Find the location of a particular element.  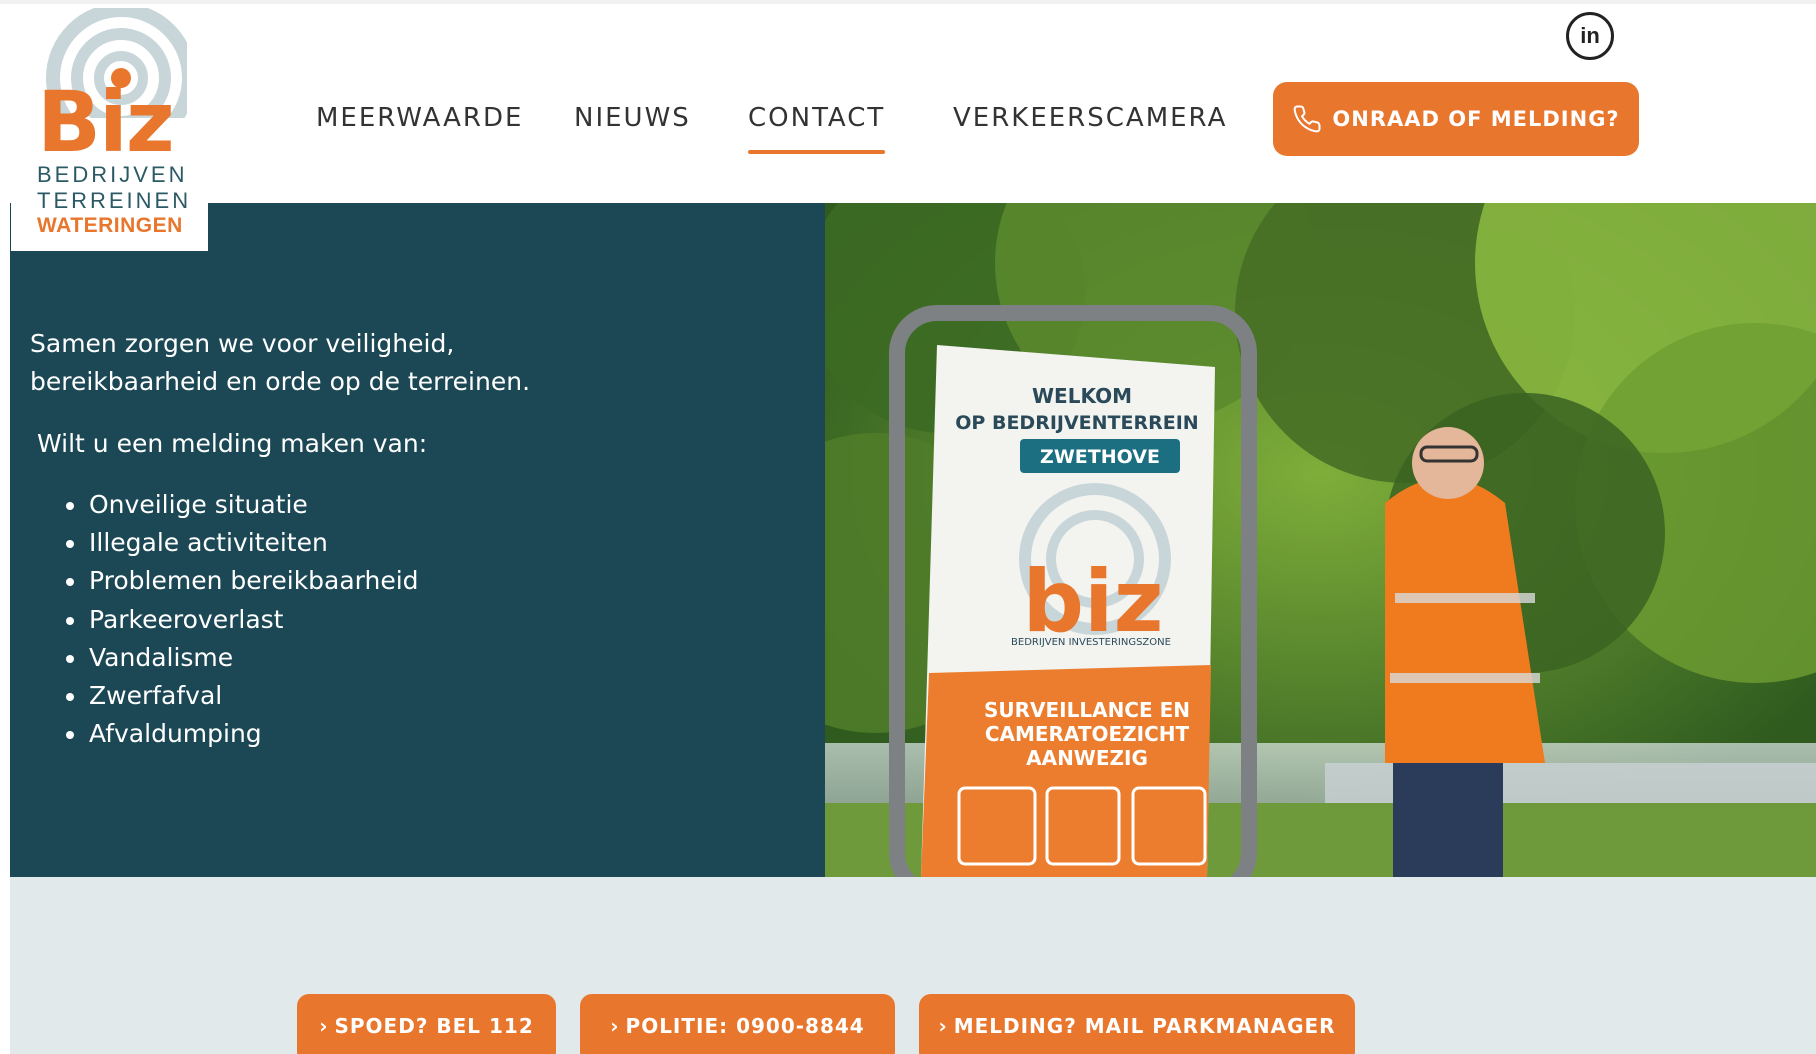

nav-item-verkeerscamera: VERKEERSCAMERA is located at coordinates (1090, 118).